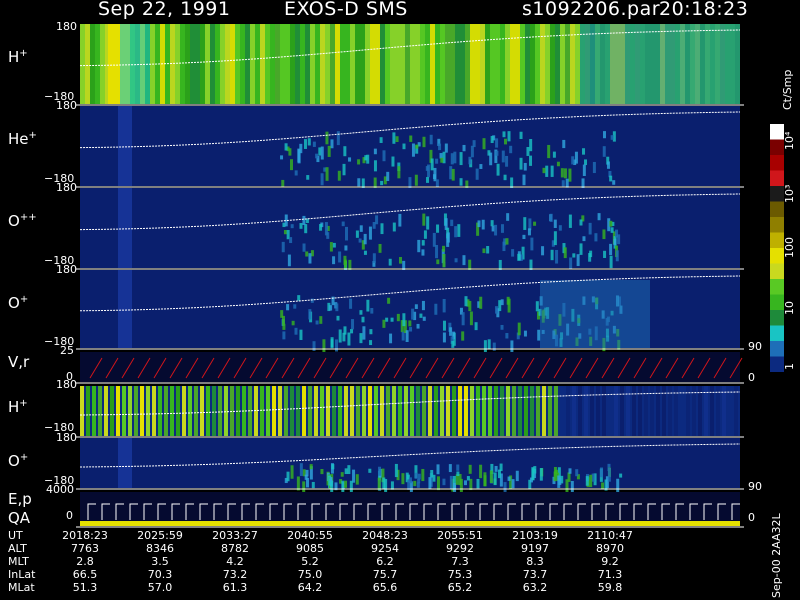 The height and width of the screenshot is (600, 800). I want to click on tick-opp-top: 180, so click(66, 187).